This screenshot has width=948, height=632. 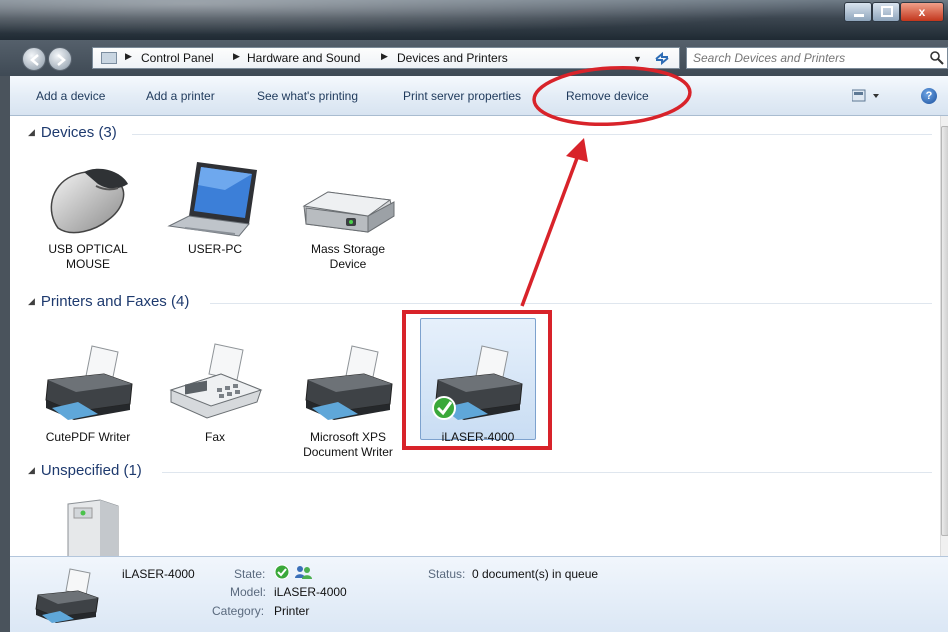 What do you see at coordinates (180, 96) in the screenshot?
I see `add-printer-button: Add a printer` at bounding box center [180, 96].